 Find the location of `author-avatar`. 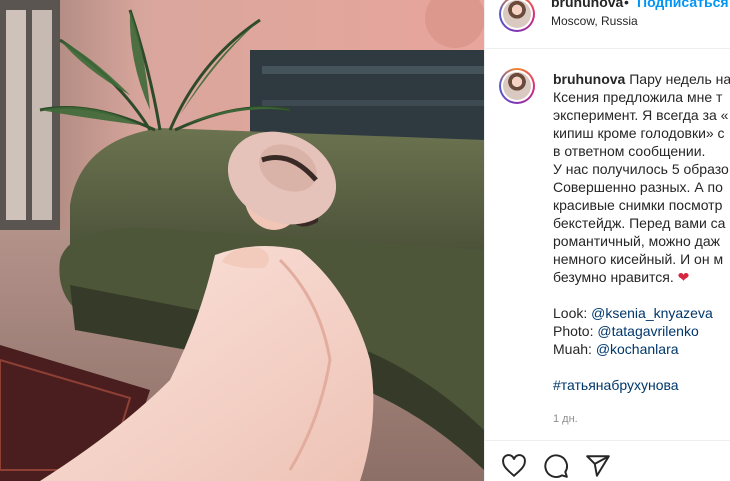

author-avatar is located at coordinates (517, 16).